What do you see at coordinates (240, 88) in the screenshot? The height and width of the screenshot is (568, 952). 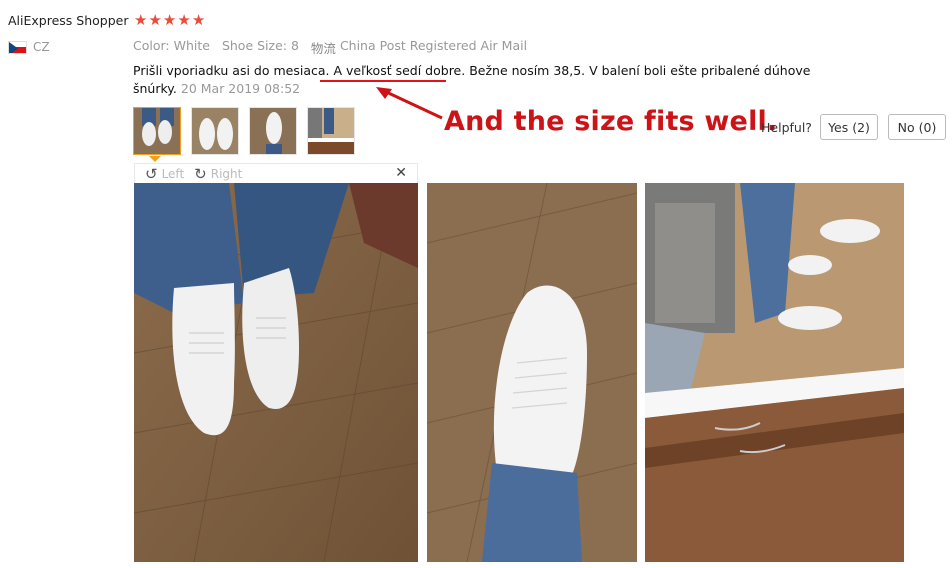 I see `review-date: 20 Mar 2019 08:52` at bounding box center [240, 88].